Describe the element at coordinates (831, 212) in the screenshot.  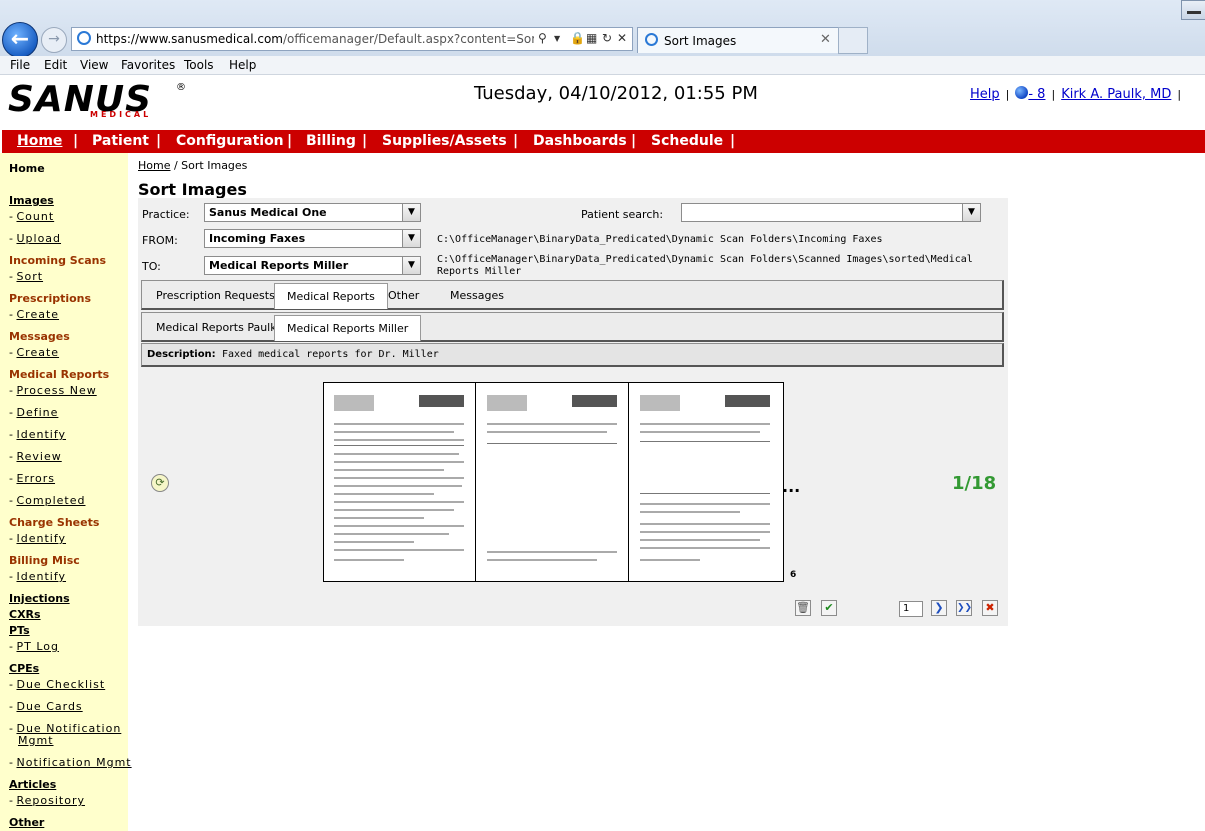
I see `patient-search-combobox: ▼` at that location.